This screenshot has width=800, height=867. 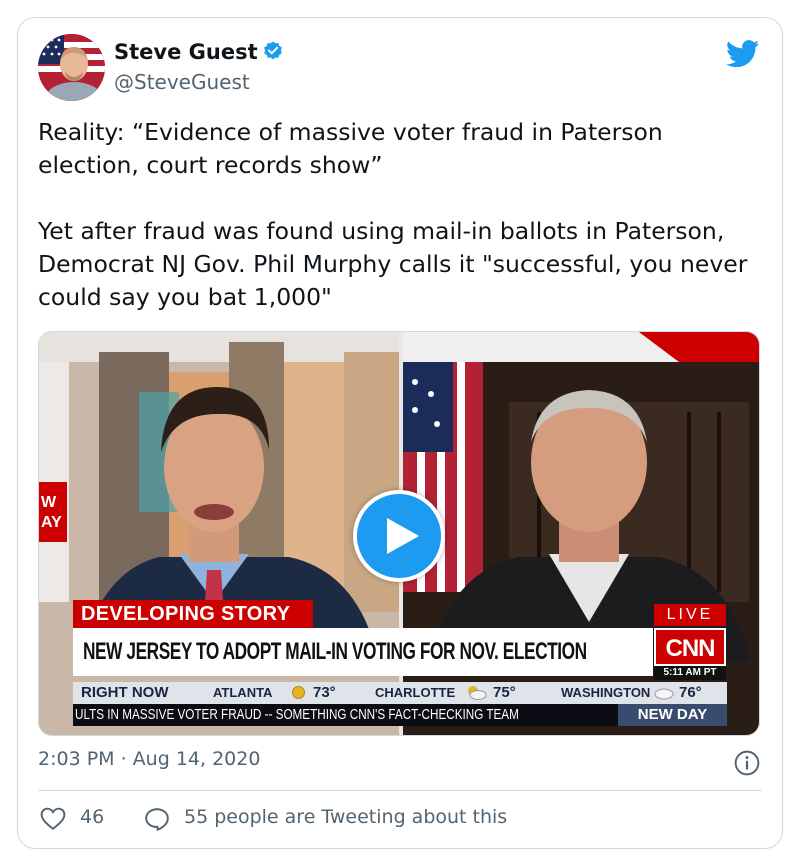 What do you see at coordinates (743, 54) in the screenshot?
I see `twitter-bird-icon` at bounding box center [743, 54].